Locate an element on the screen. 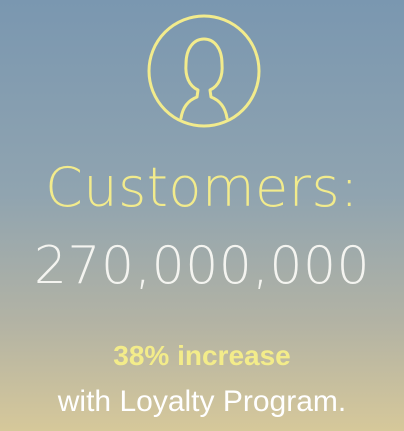 Image resolution: width=404 pixels, height=431 pixels. loyalty-note: with Loyalty Program. is located at coordinates (202, 401).